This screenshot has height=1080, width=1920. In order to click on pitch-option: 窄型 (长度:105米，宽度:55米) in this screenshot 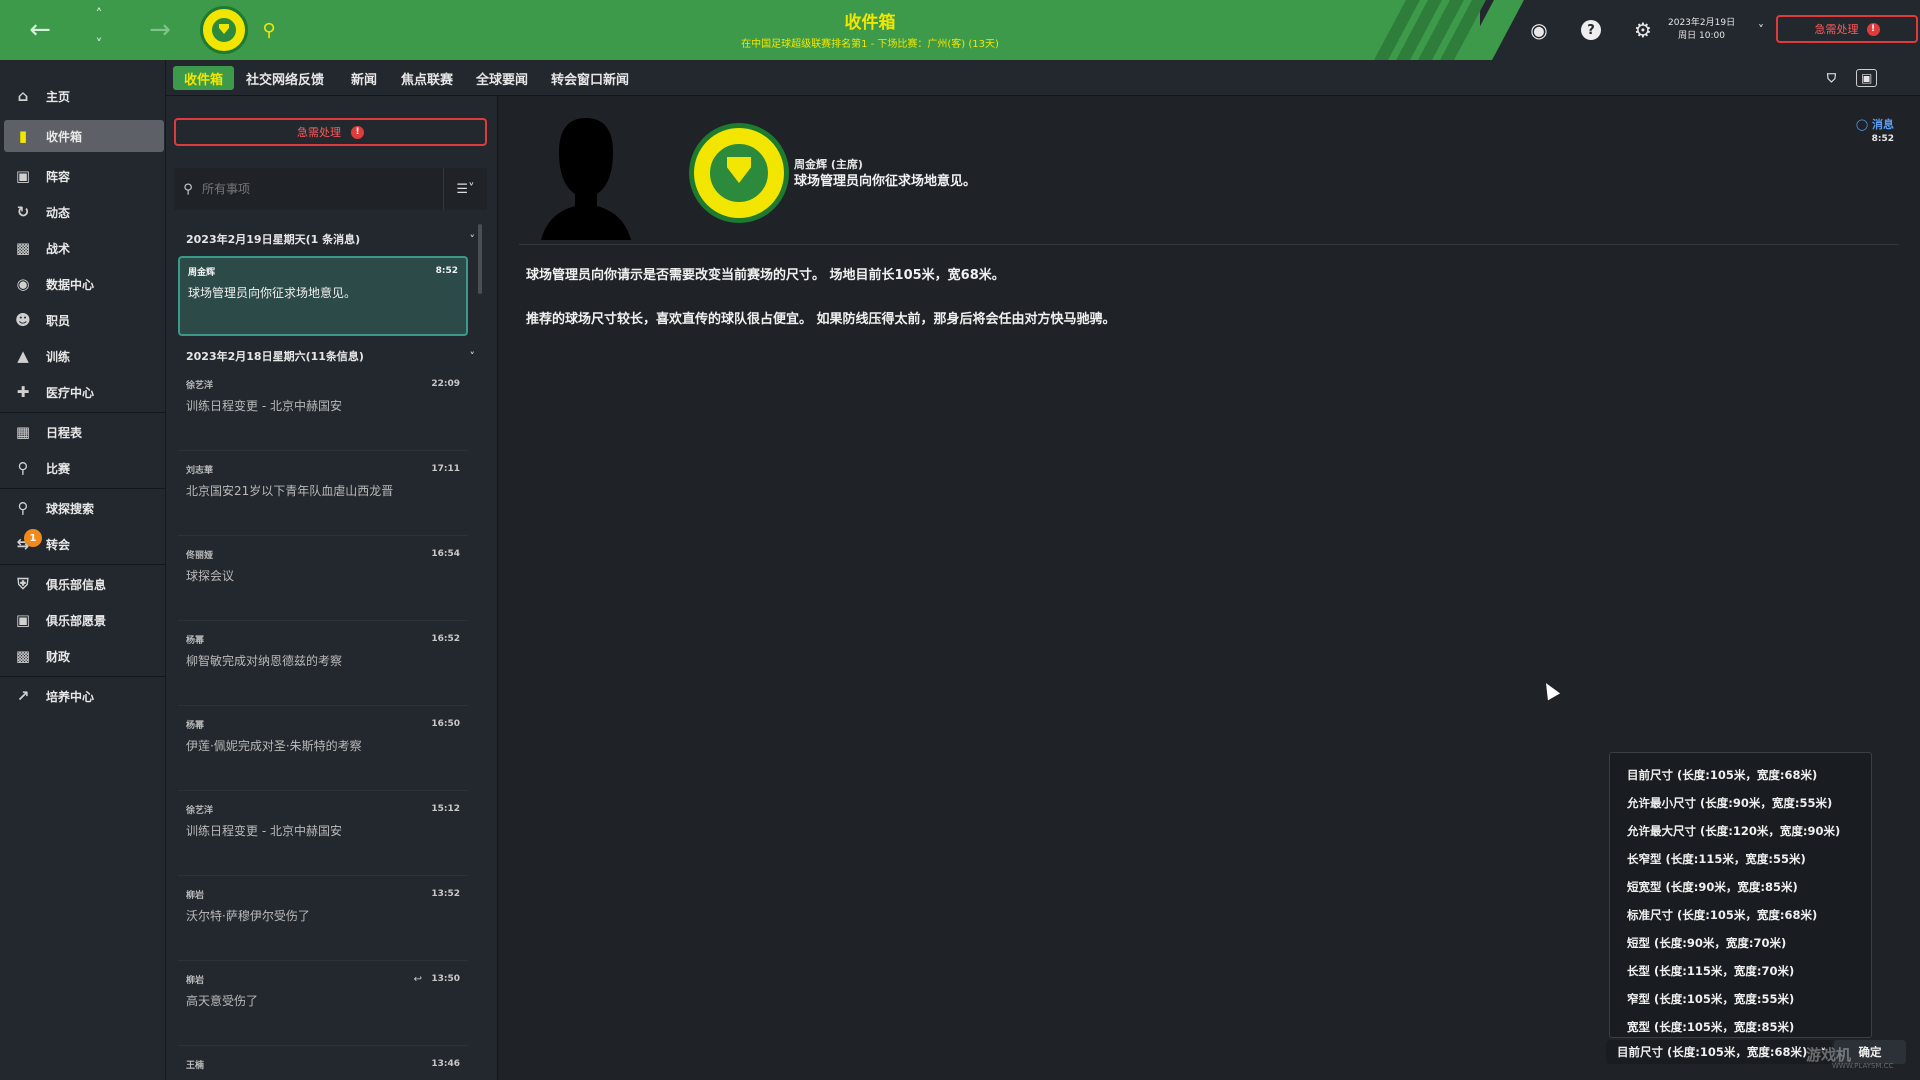, I will do `click(1740, 999)`.